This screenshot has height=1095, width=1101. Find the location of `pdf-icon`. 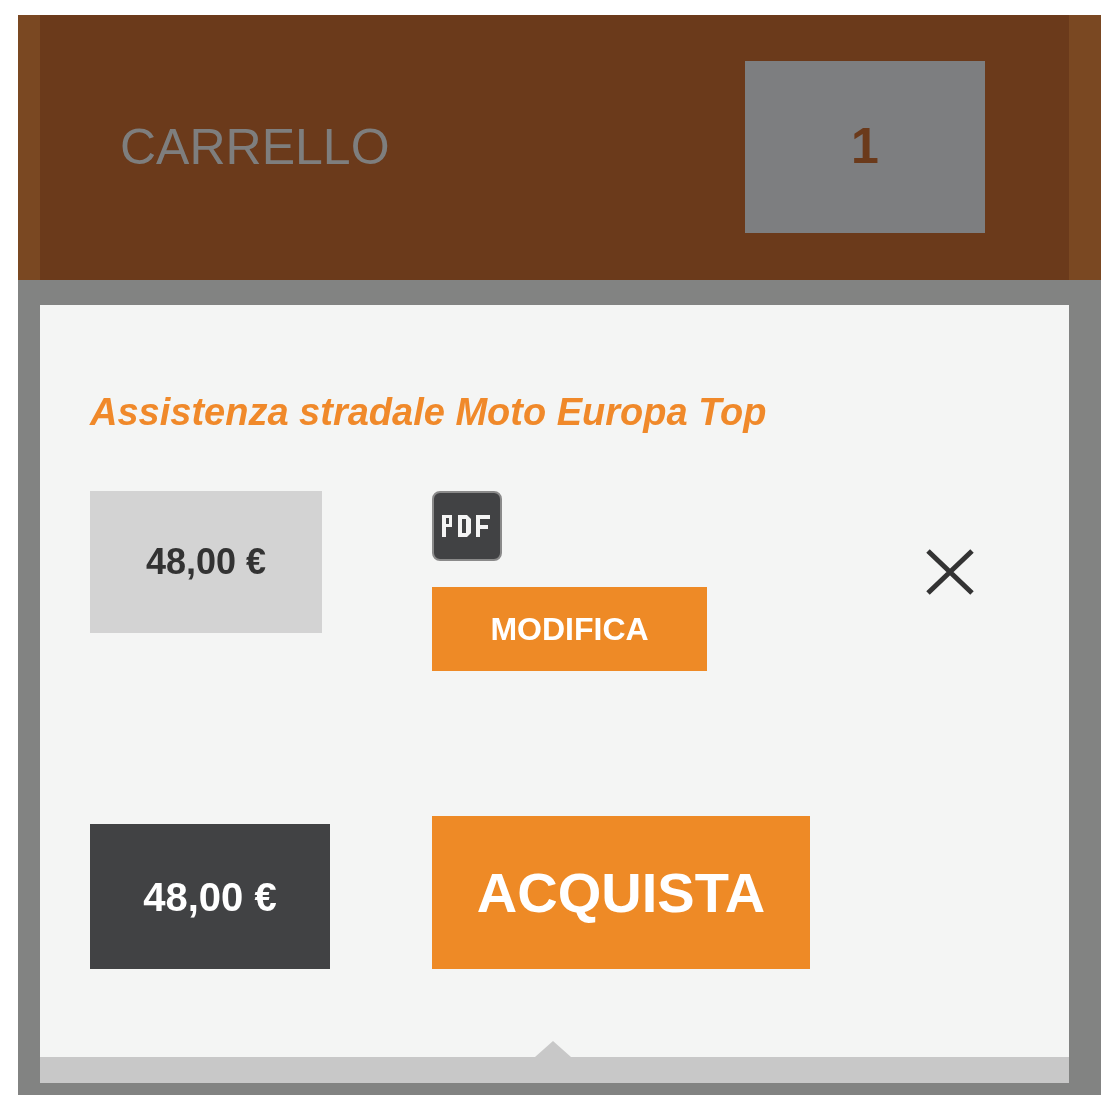

pdf-icon is located at coordinates (467, 526).